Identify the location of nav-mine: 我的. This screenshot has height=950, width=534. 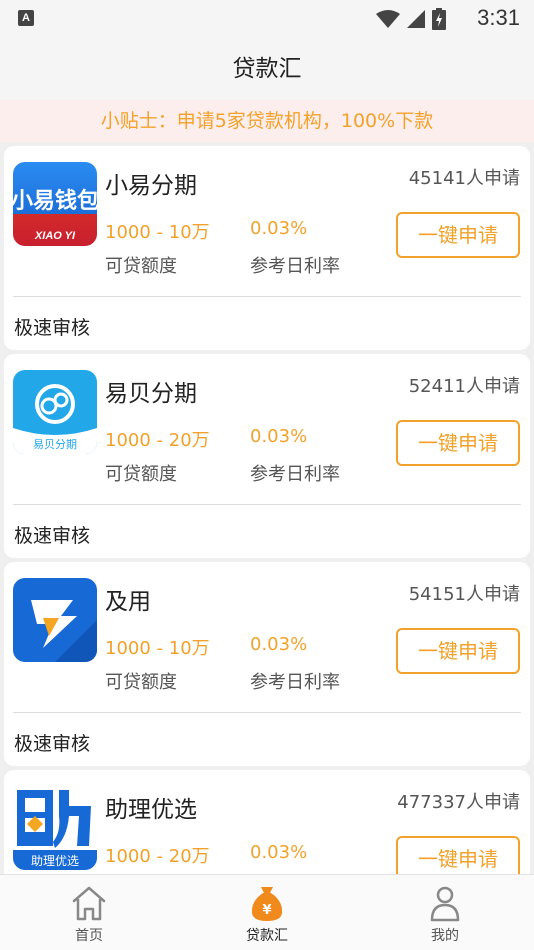
(445, 912).